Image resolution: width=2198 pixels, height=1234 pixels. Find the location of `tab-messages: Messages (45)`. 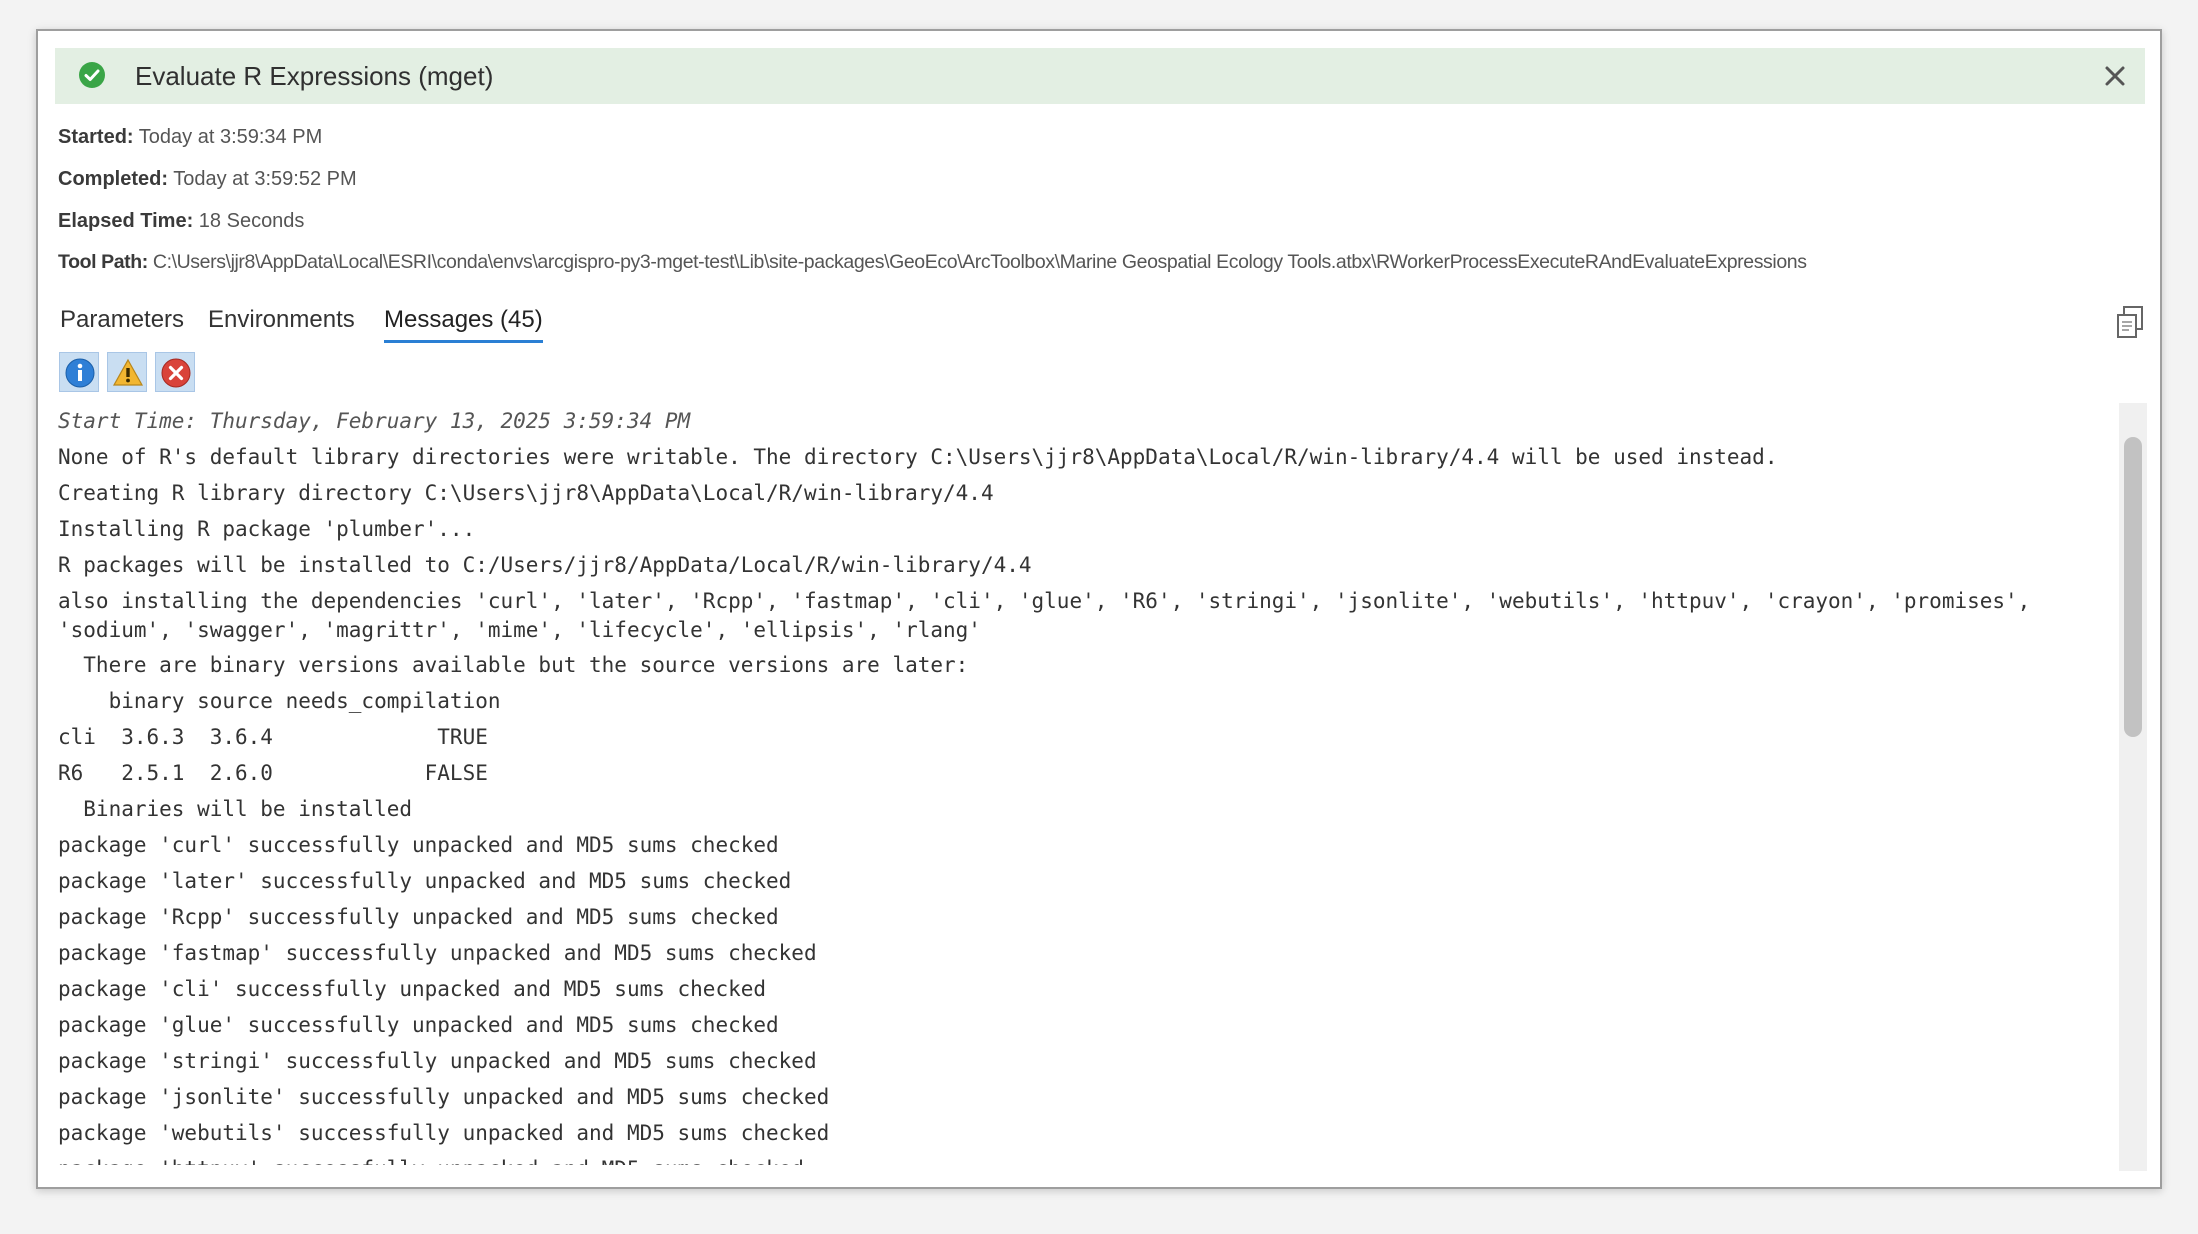

tab-messages: Messages (45) is located at coordinates (463, 323).